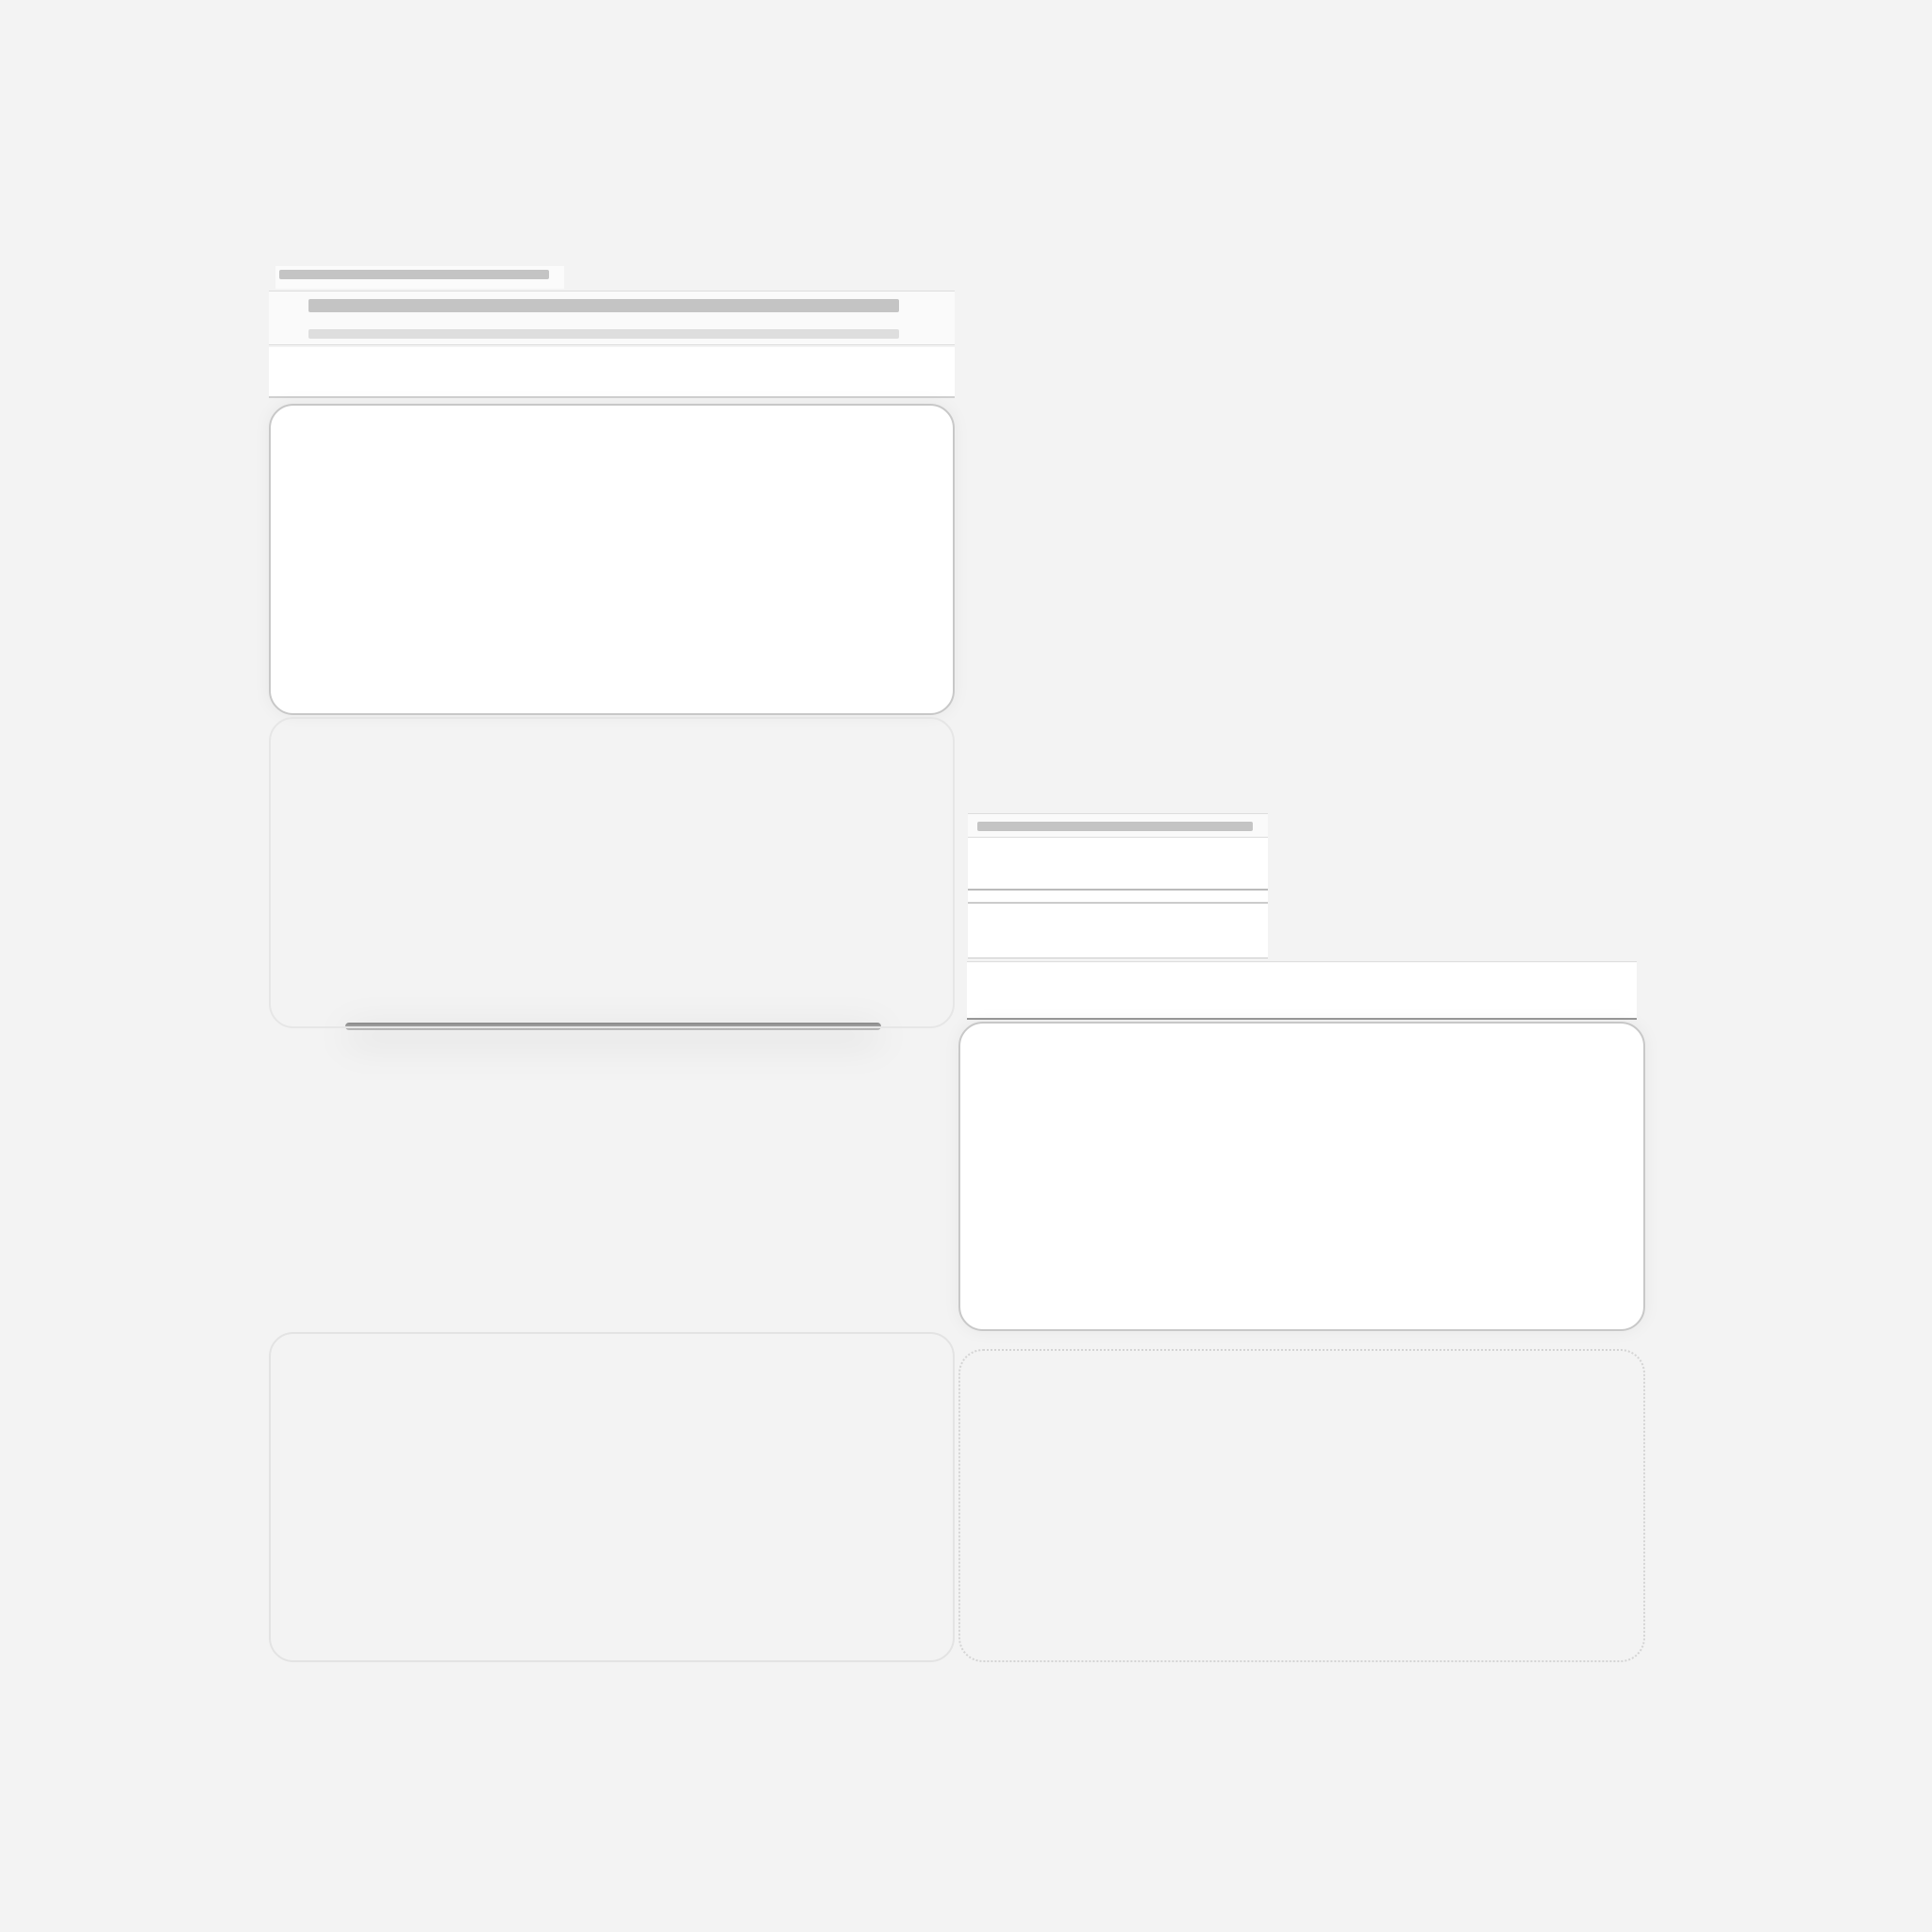 The width and height of the screenshot is (1932, 1932). I want to click on left-panel-tab-label, so click(414, 274).